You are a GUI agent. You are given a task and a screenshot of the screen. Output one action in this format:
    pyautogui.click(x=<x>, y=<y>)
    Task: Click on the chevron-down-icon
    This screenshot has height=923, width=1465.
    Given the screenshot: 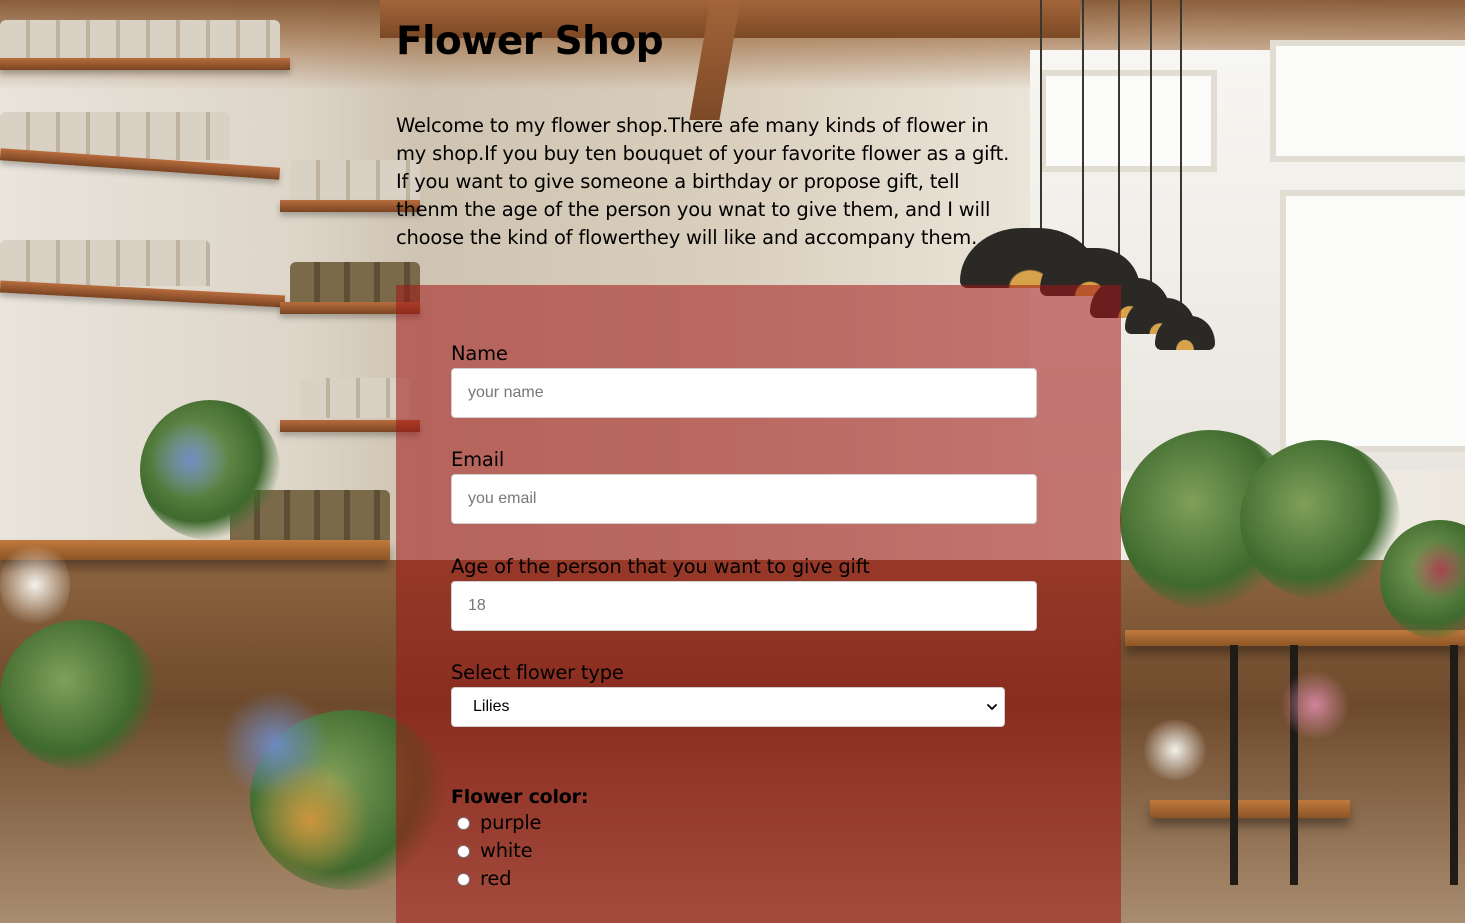 What is the action you would take?
    pyautogui.click(x=992, y=707)
    